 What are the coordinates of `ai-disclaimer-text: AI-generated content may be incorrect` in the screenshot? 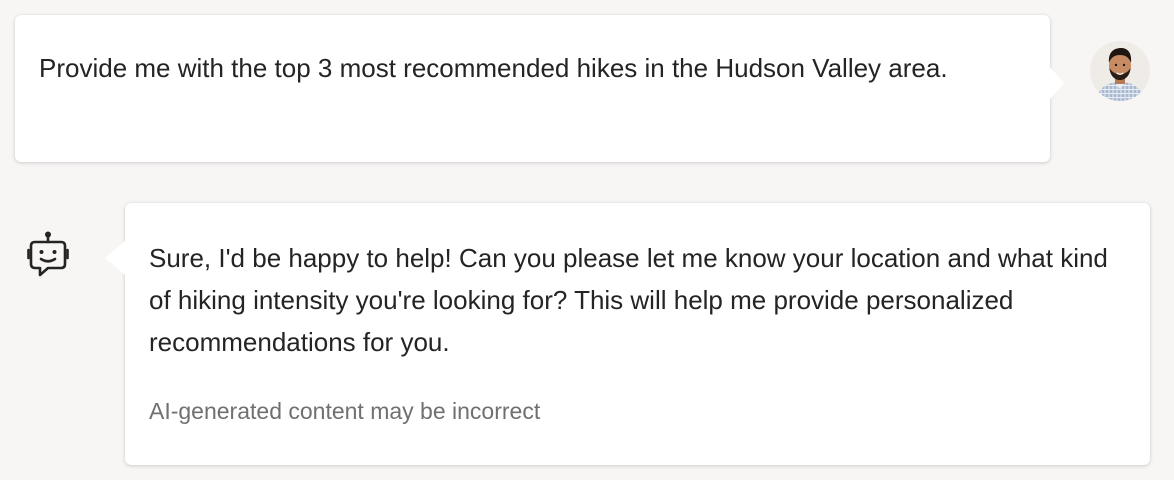 It's located at (345, 411).